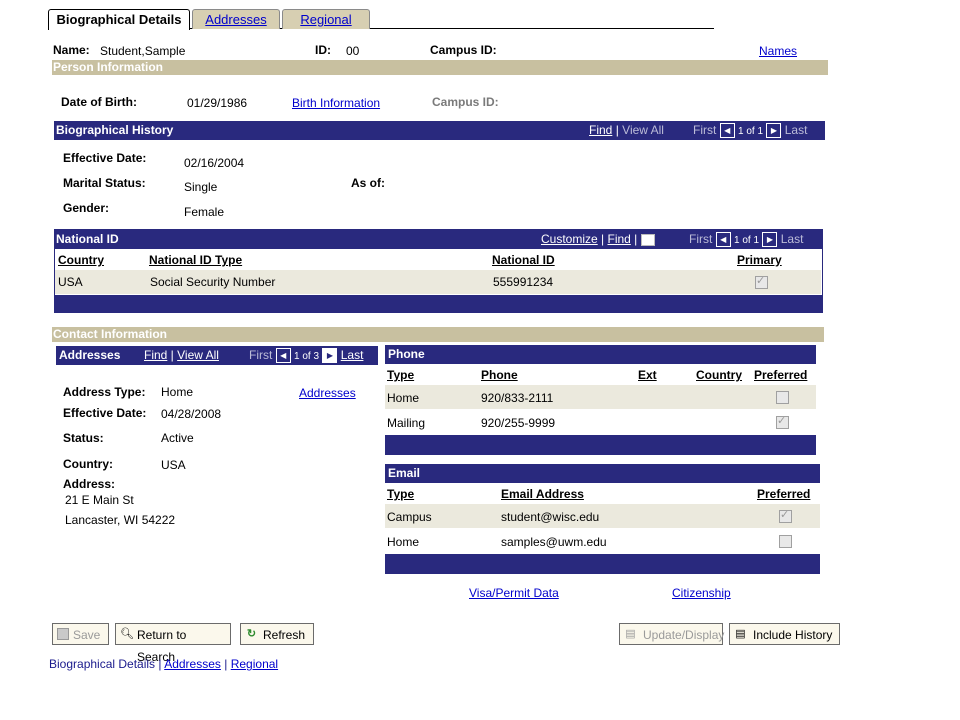 The height and width of the screenshot is (720, 960). What do you see at coordinates (759, 260) in the screenshot?
I see `col-primary: Primary` at bounding box center [759, 260].